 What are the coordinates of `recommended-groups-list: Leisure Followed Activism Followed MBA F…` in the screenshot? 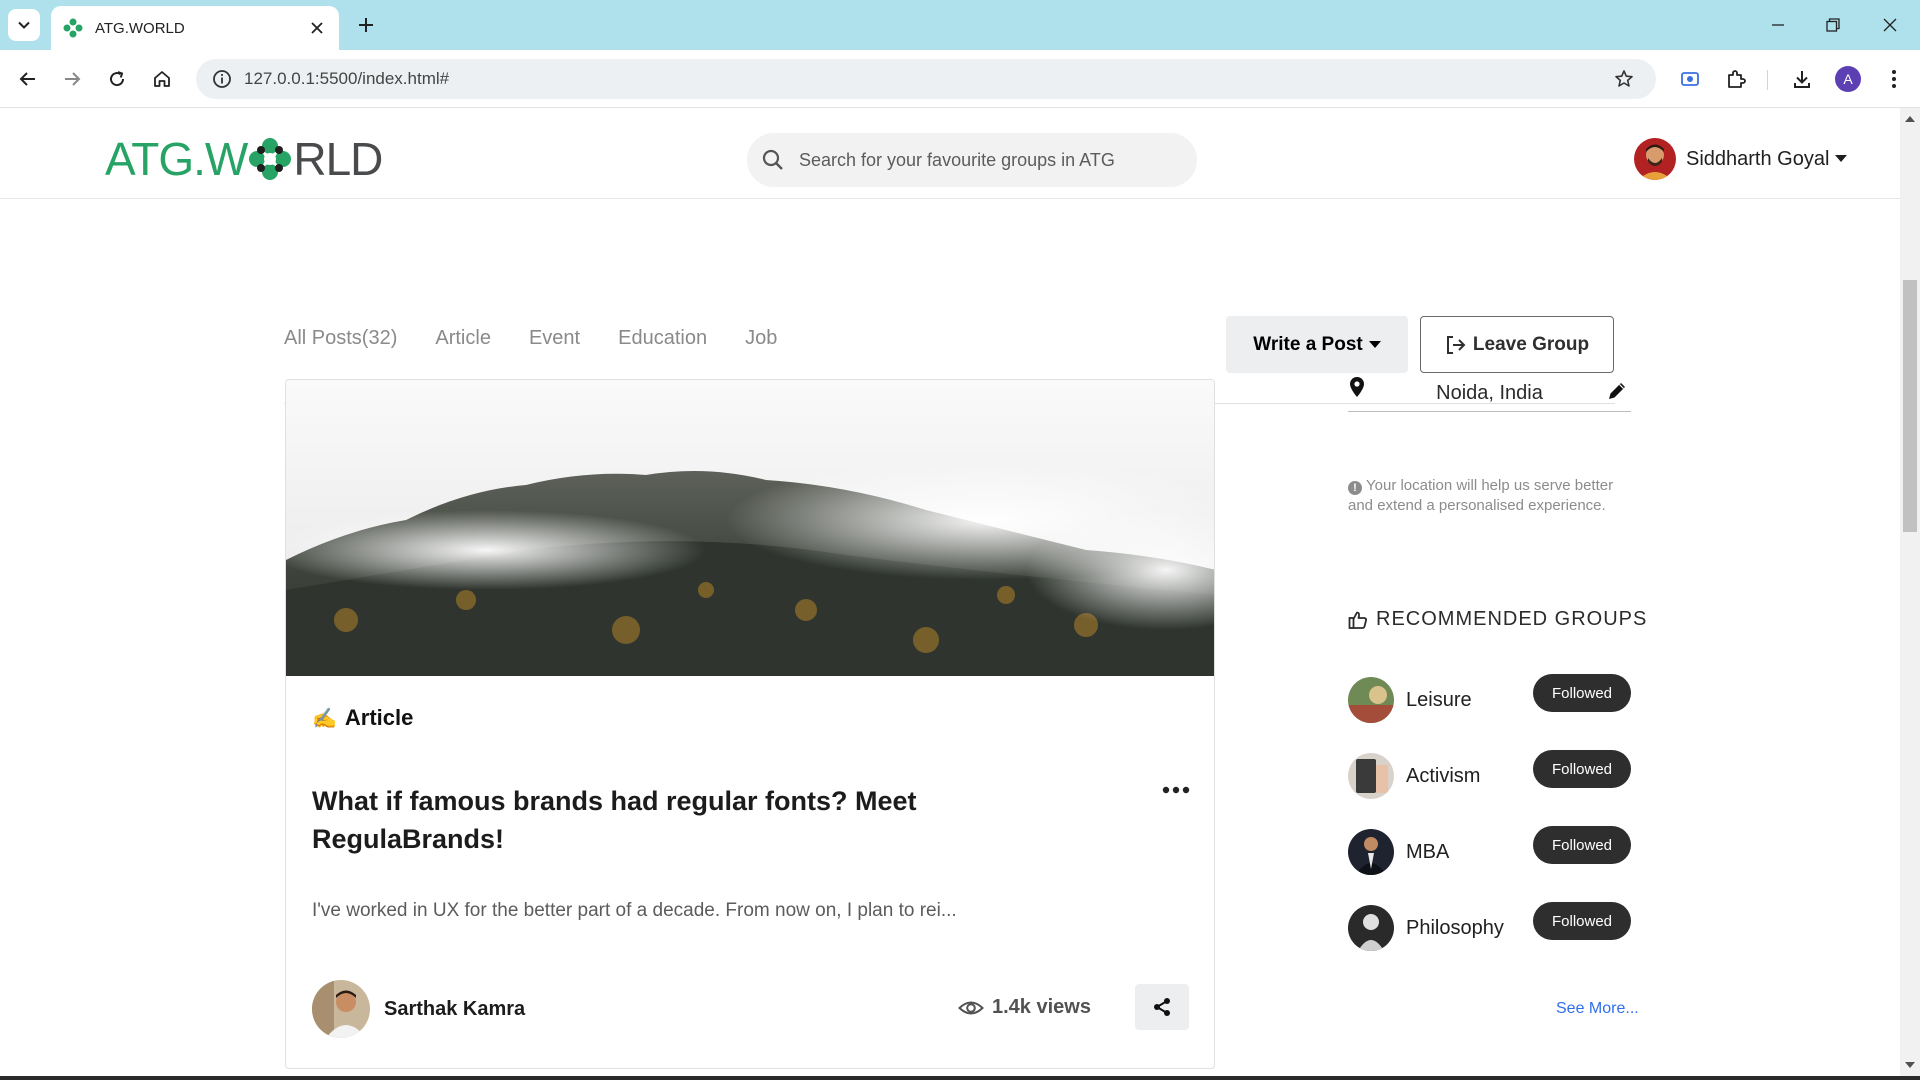 It's located at (1489, 814).